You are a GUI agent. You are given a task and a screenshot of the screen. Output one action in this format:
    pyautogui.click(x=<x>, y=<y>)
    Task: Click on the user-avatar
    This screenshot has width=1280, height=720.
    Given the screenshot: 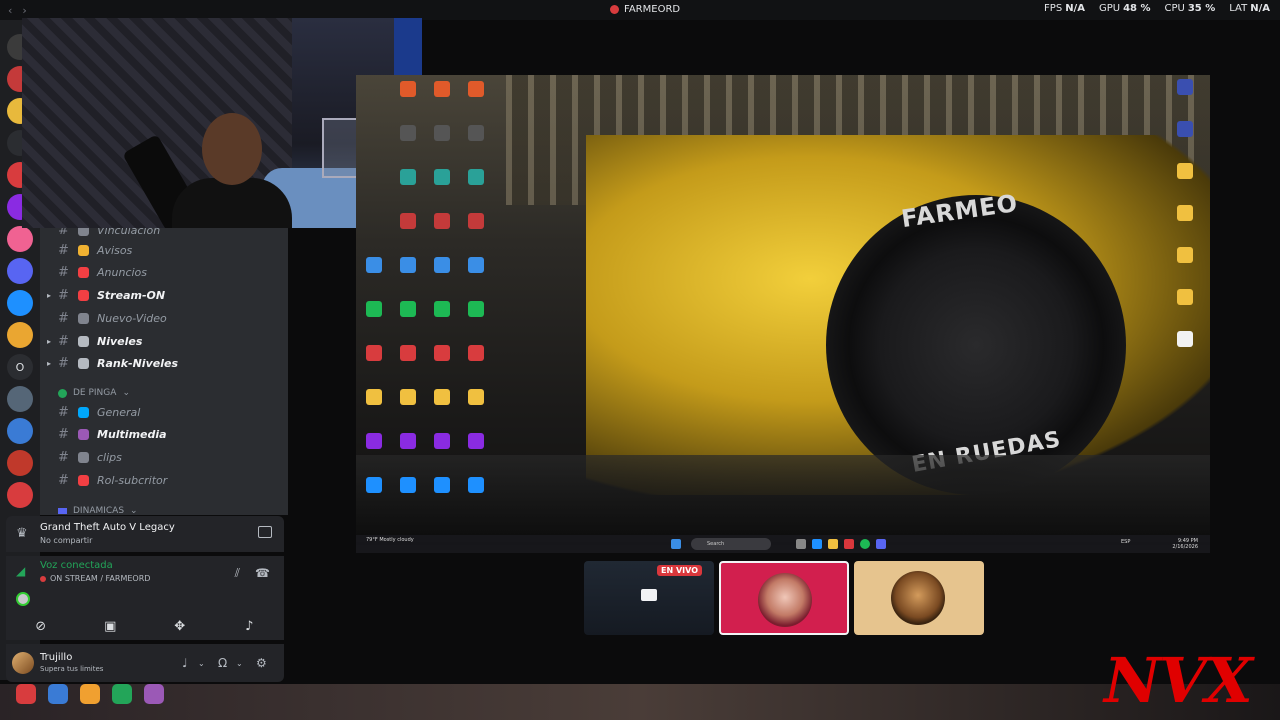 What is the action you would take?
    pyautogui.click(x=23, y=663)
    